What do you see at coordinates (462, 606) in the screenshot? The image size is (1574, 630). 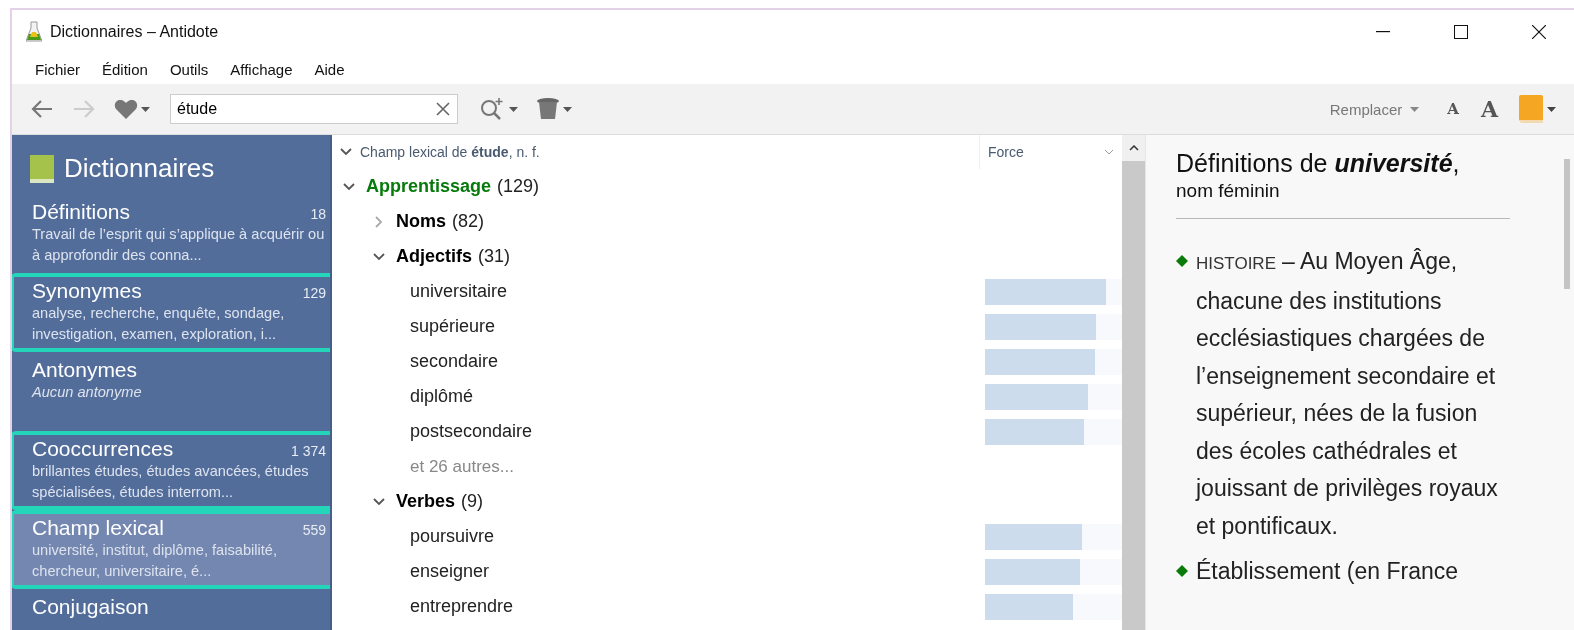 I see `word-link: entreprendre` at bounding box center [462, 606].